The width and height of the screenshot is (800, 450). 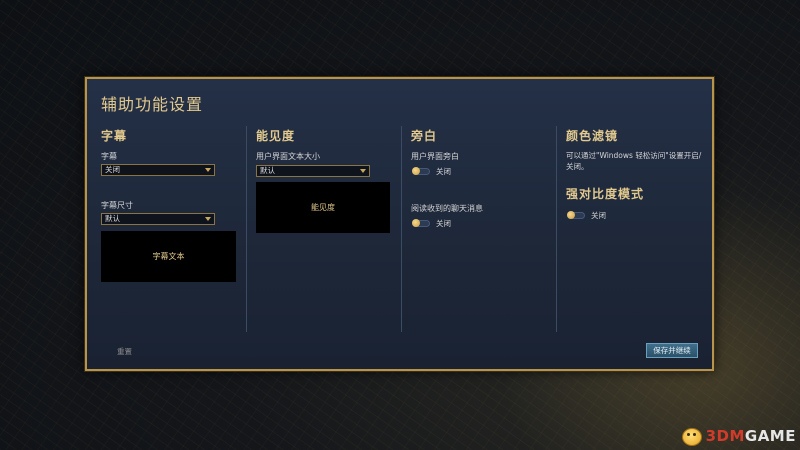 What do you see at coordinates (117, 205) in the screenshot?
I see `subtitle-size-label: 字幕尺寸` at bounding box center [117, 205].